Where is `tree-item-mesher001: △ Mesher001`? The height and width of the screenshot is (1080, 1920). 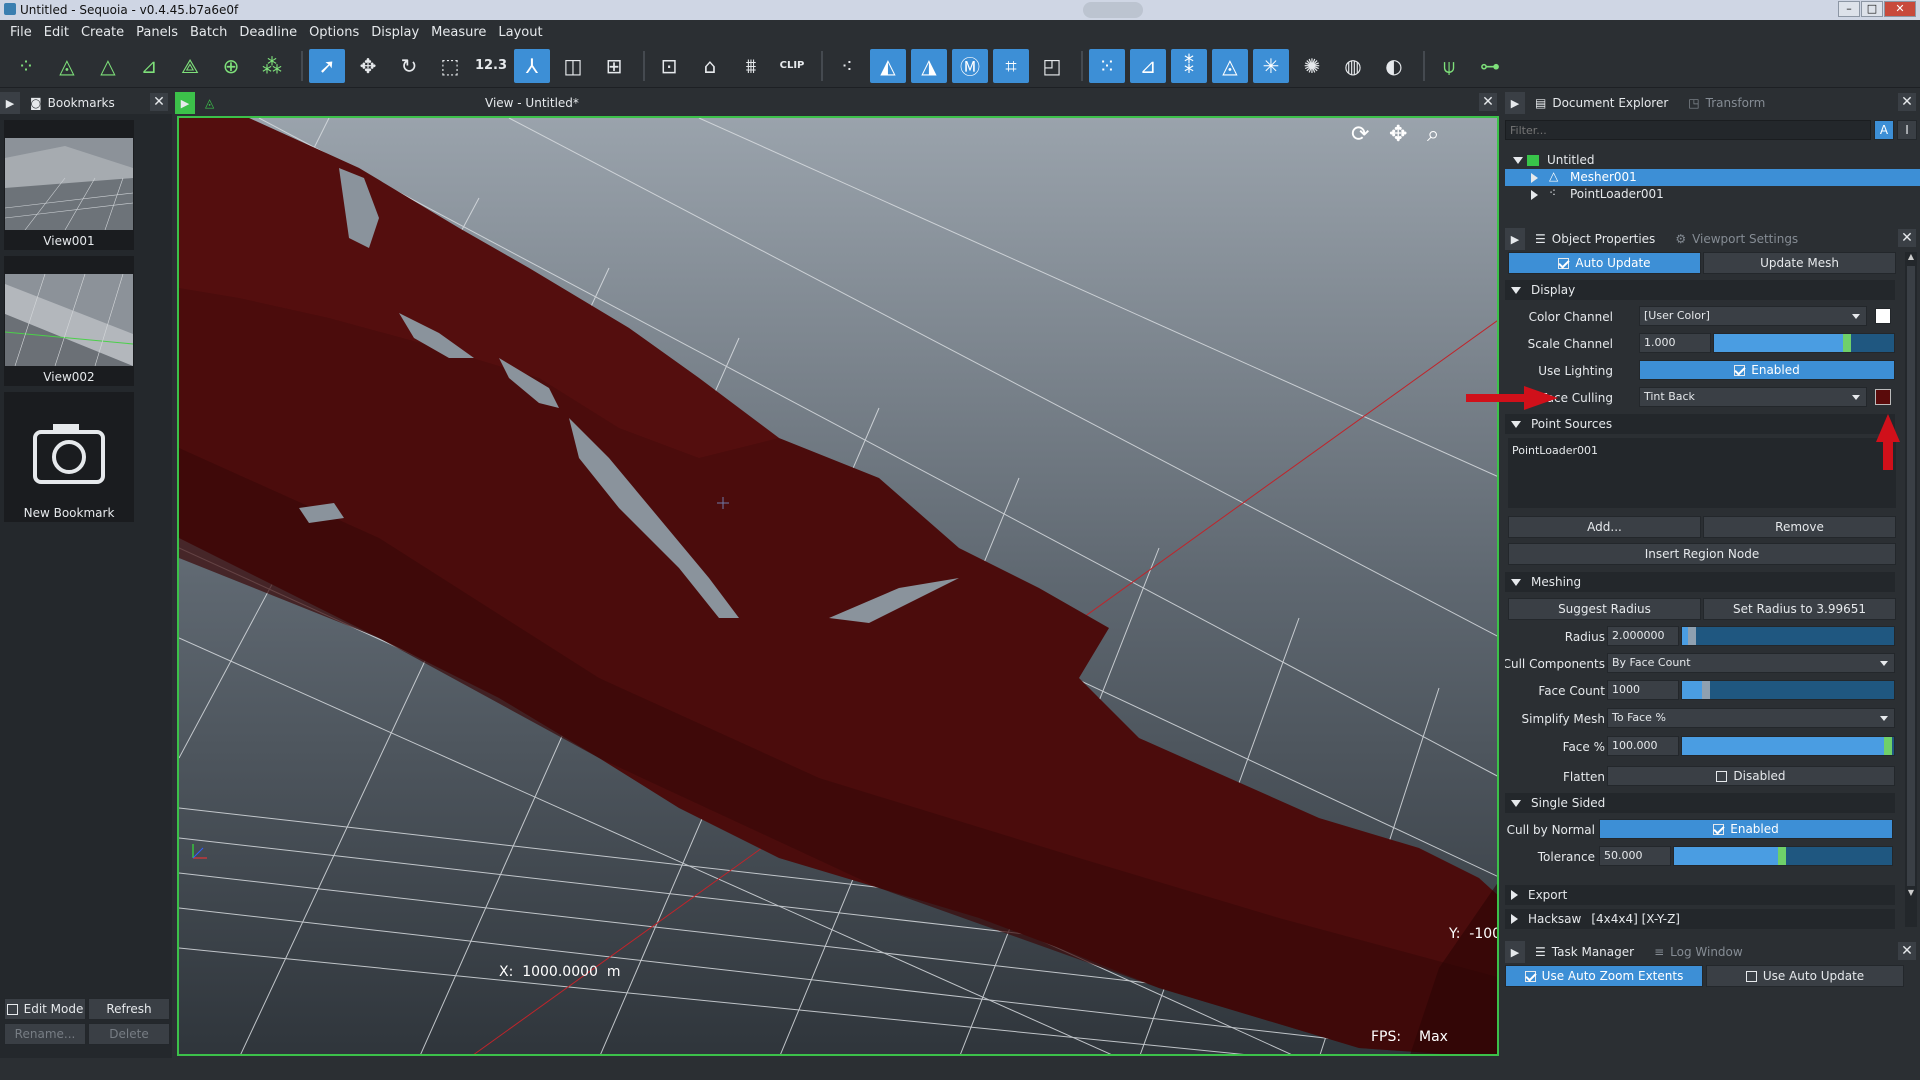
tree-item-mesher001: △ Mesher001 is located at coordinates (1712, 177).